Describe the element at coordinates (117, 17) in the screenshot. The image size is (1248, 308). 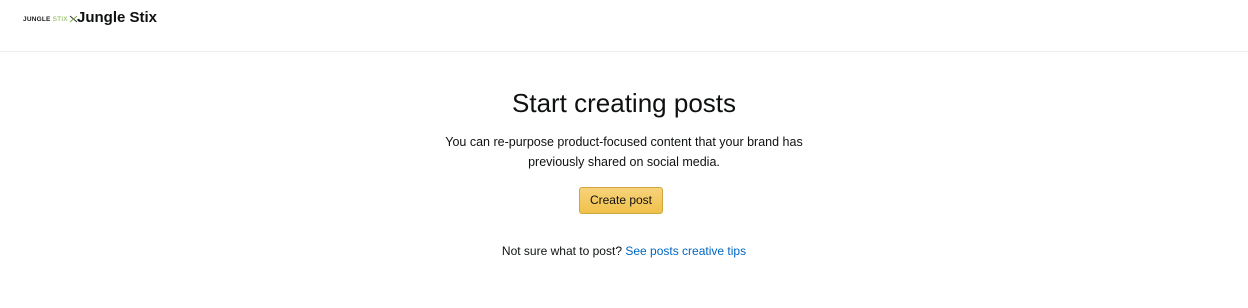
I see `brand-name: Jungle Stix` at that location.